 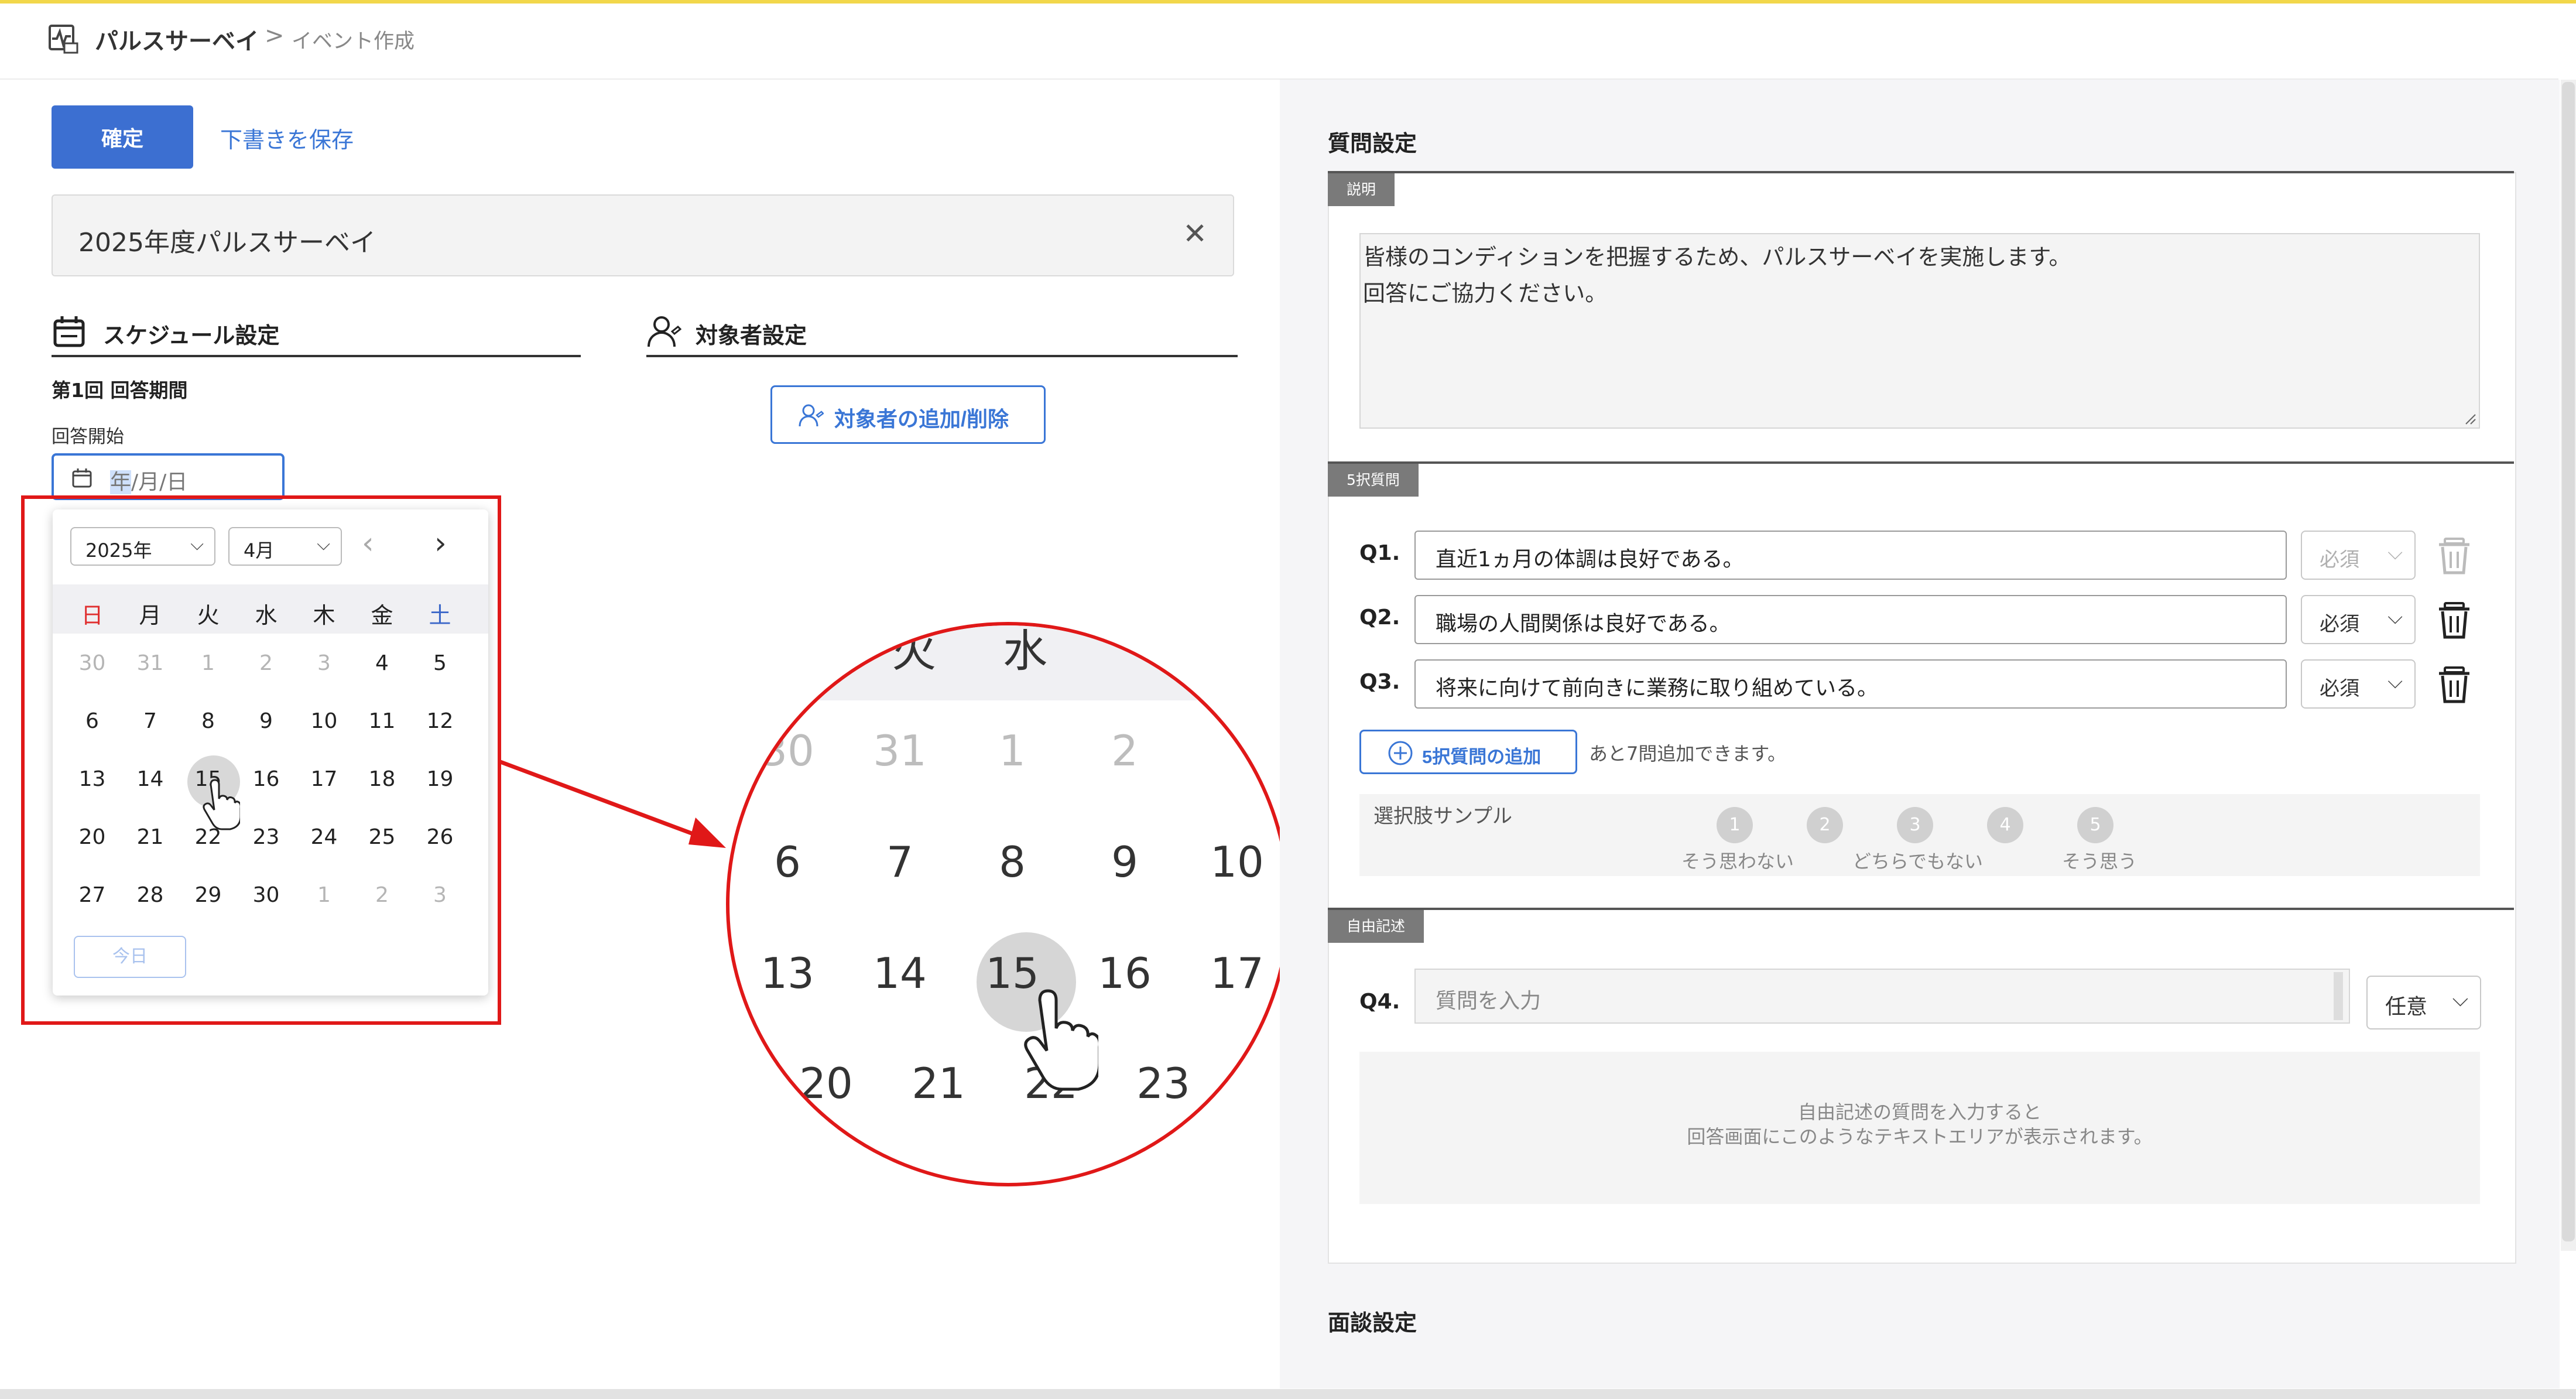 What do you see at coordinates (942, 356) in the screenshot?
I see `target-divider` at bounding box center [942, 356].